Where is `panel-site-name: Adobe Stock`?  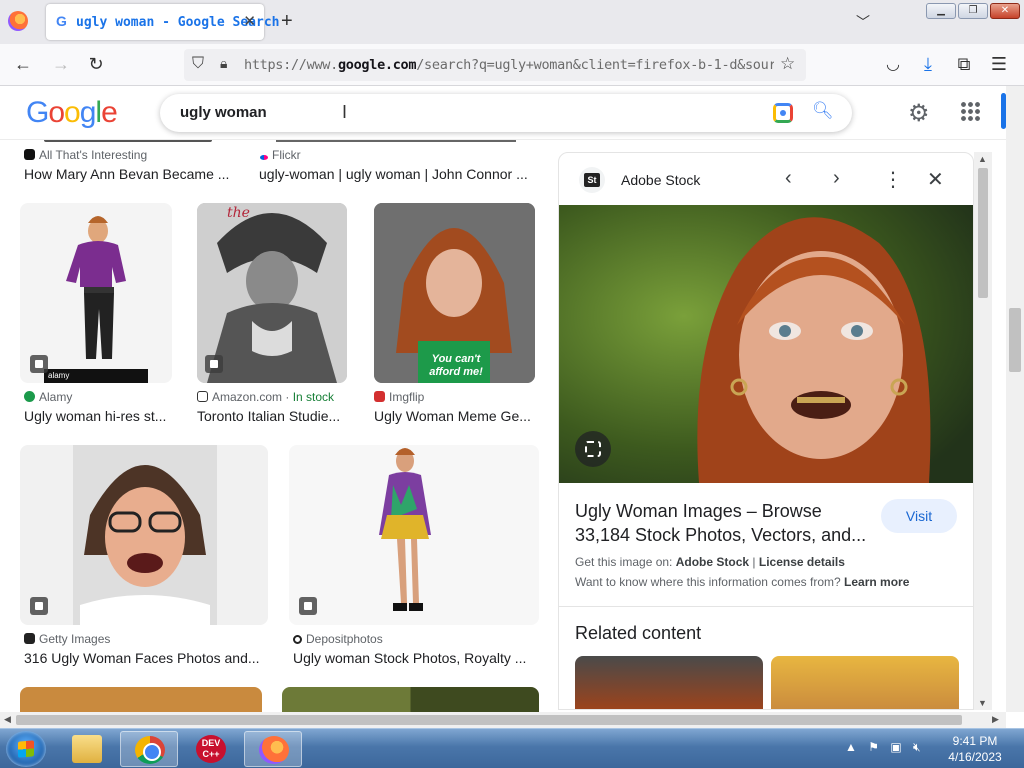 panel-site-name: Adobe Stock is located at coordinates (660, 180).